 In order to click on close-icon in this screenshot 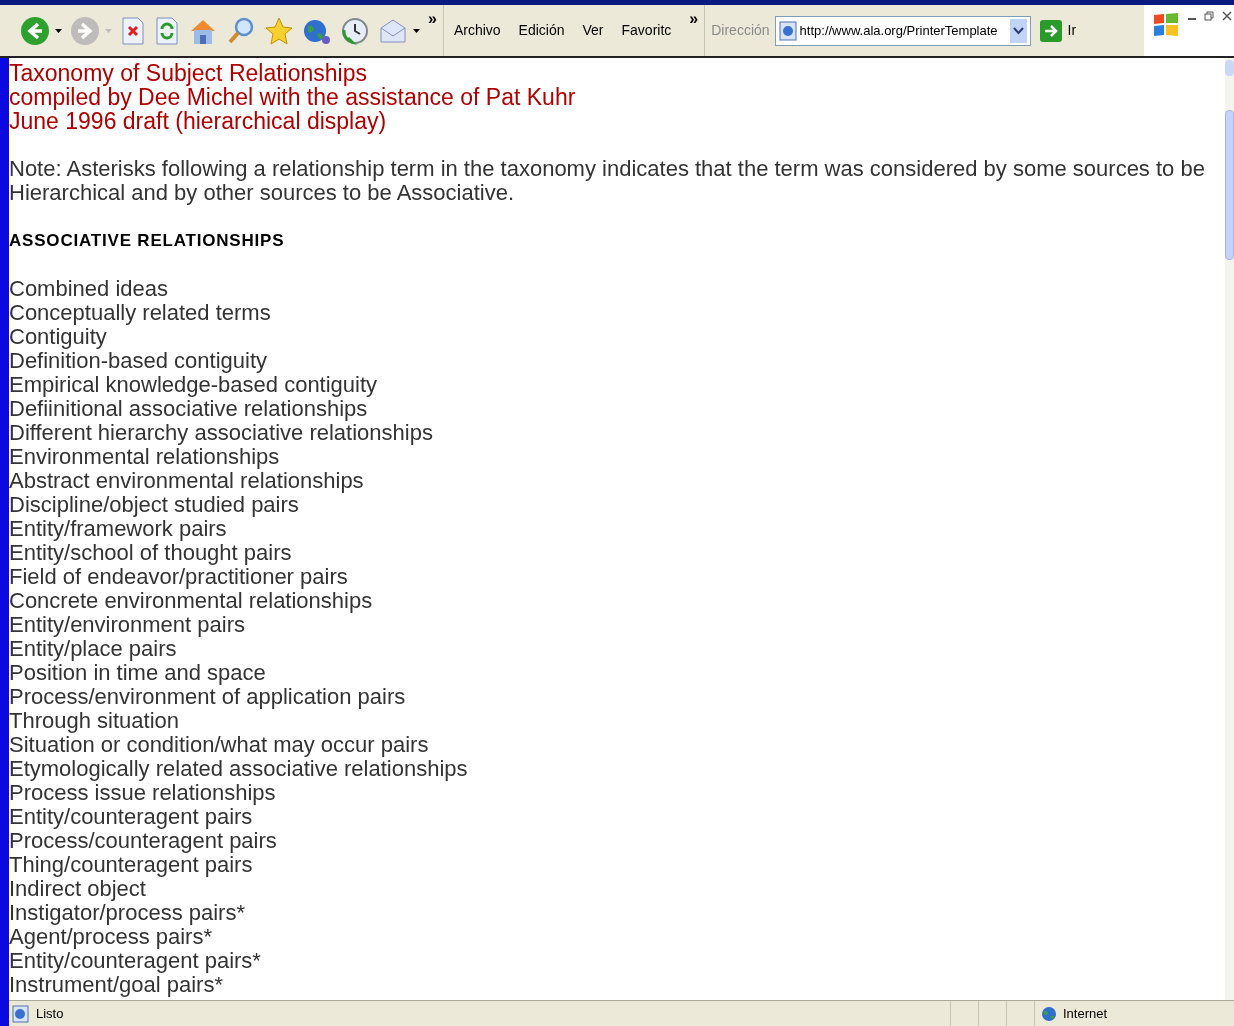, I will do `click(1227, 16)`.